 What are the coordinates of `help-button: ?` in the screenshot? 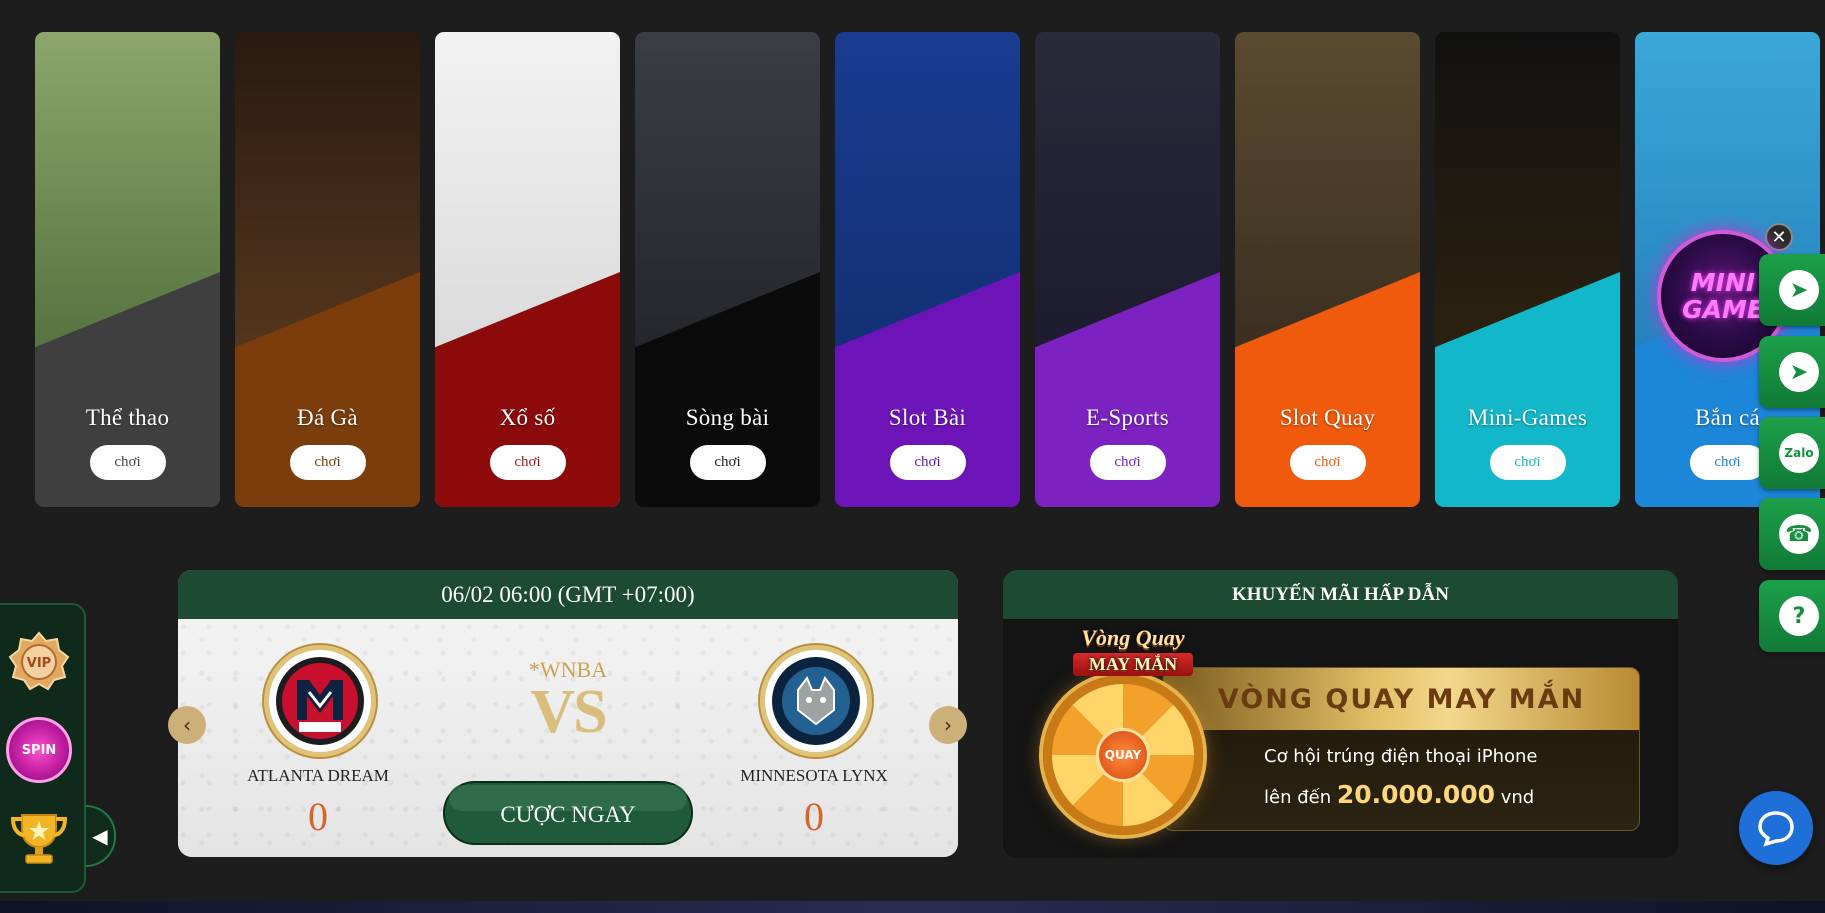 It's located at (1792, 616).